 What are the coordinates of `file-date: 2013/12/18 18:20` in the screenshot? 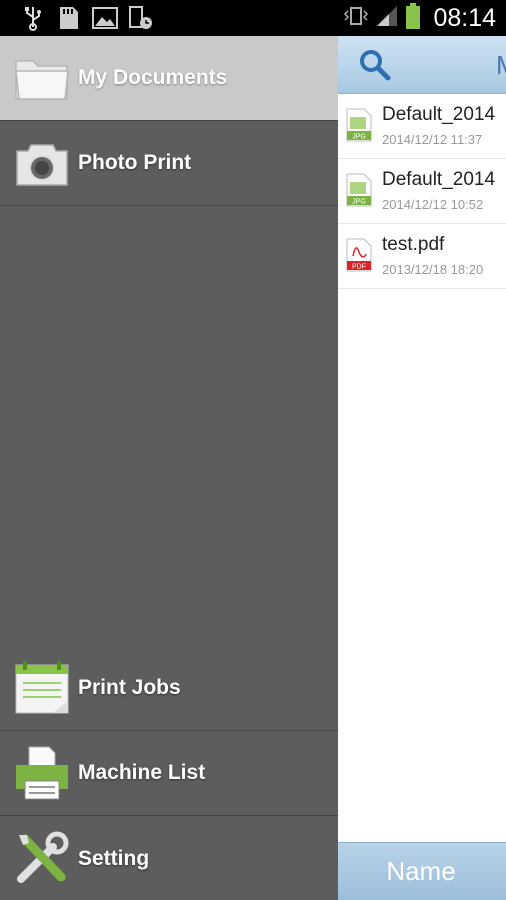 It's located at (433, 269).